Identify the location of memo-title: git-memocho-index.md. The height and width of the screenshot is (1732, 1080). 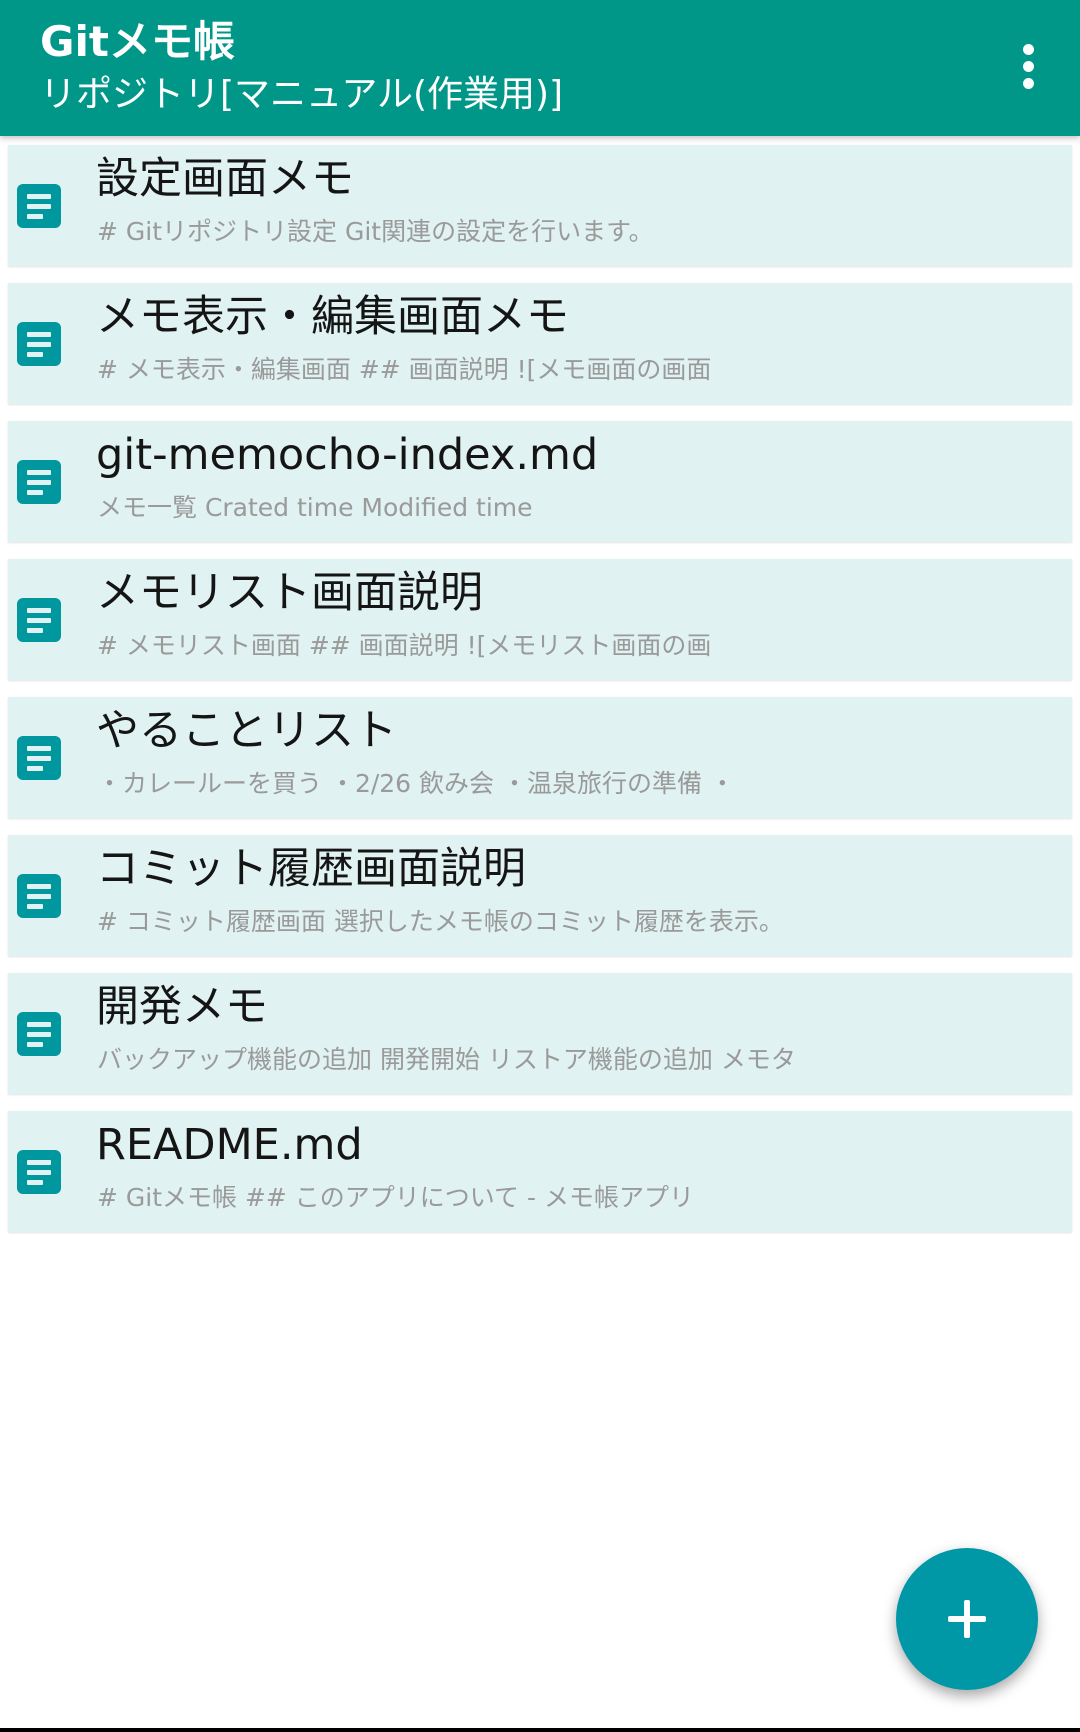
(347, 455).